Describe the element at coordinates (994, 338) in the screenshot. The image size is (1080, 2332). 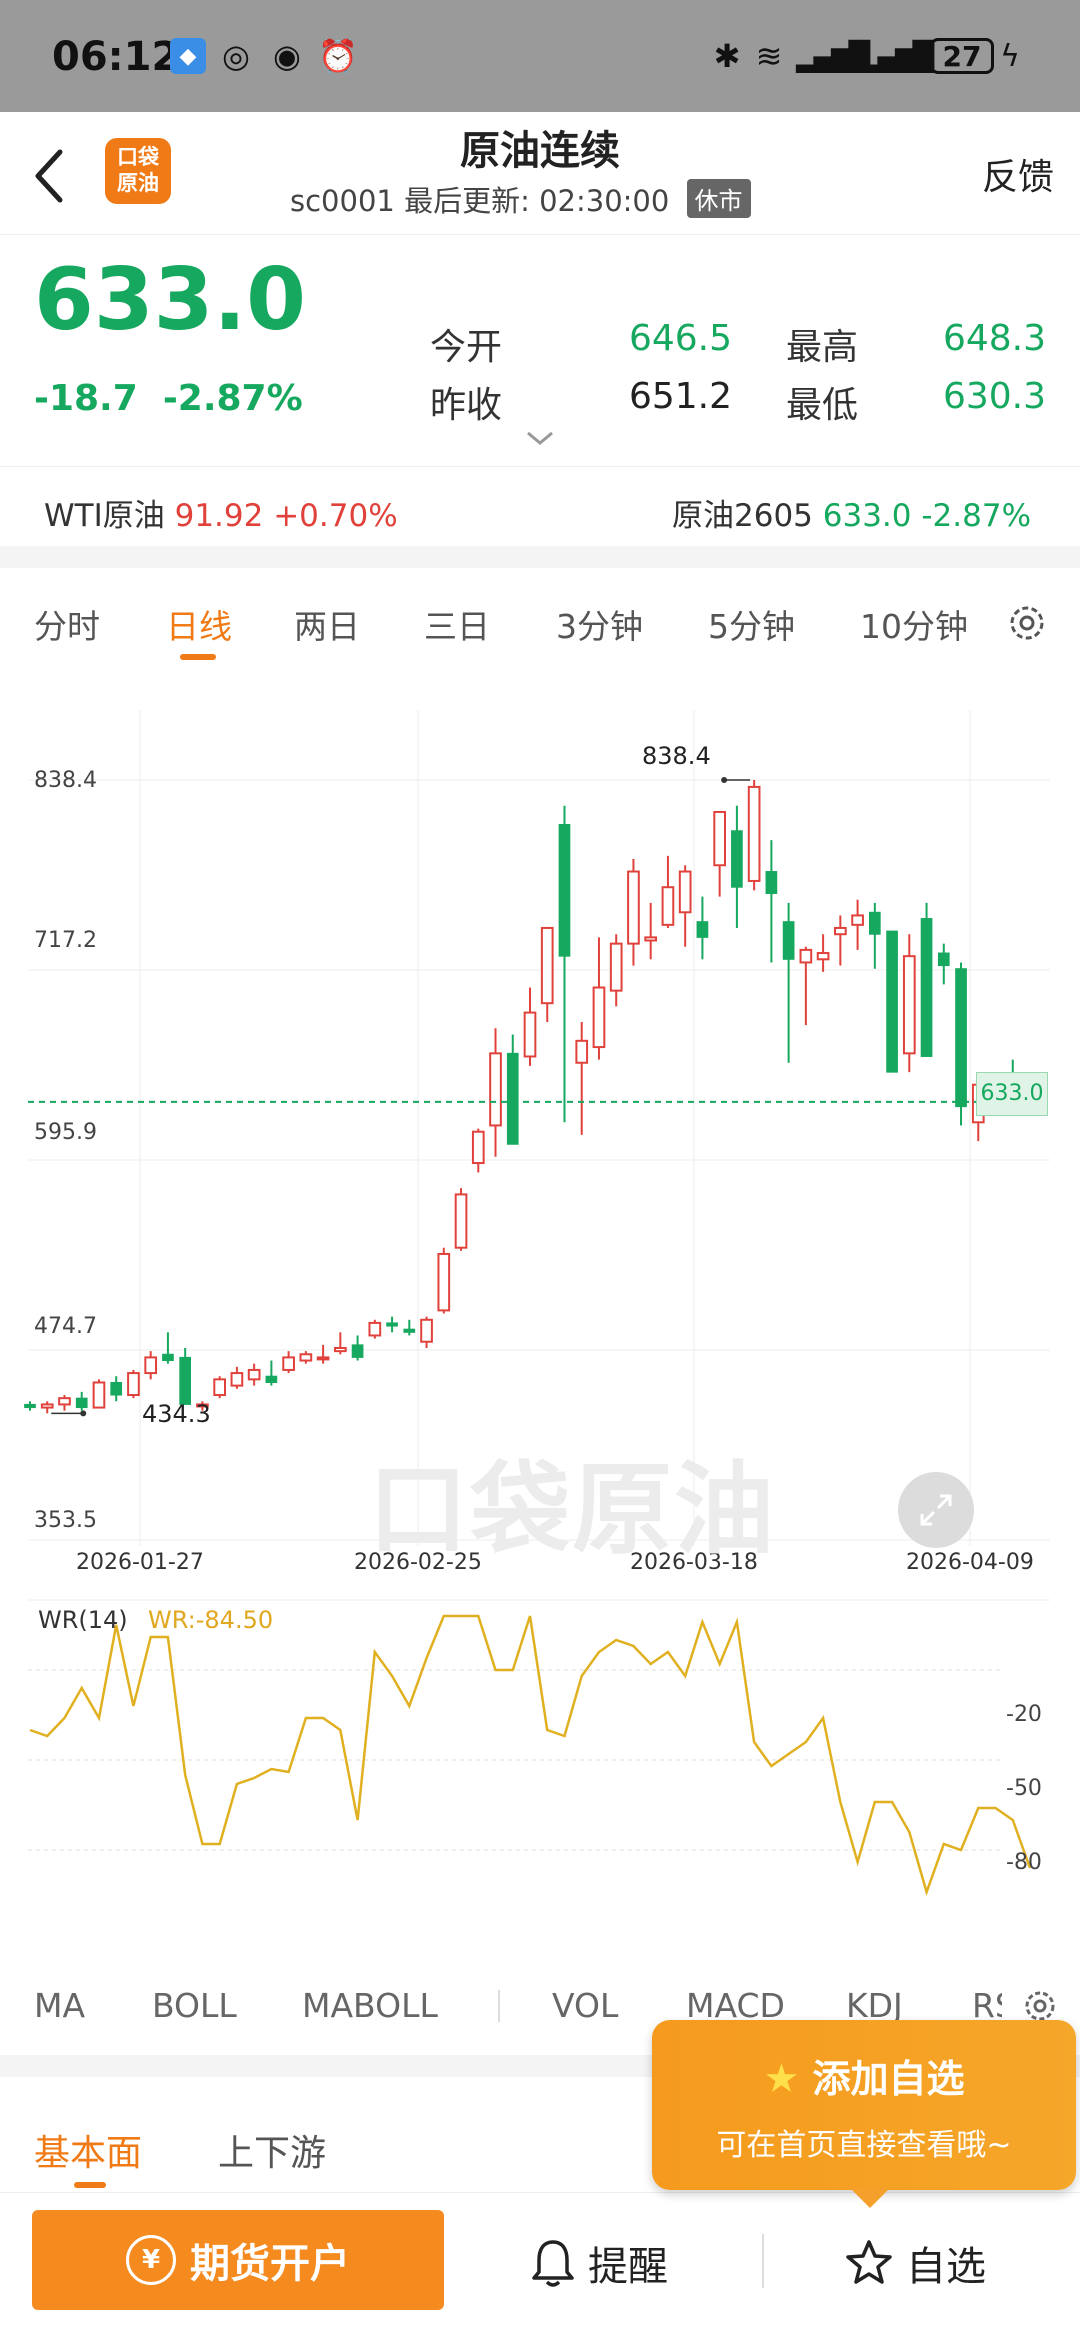
I see `high-value: 648.3` at that location.